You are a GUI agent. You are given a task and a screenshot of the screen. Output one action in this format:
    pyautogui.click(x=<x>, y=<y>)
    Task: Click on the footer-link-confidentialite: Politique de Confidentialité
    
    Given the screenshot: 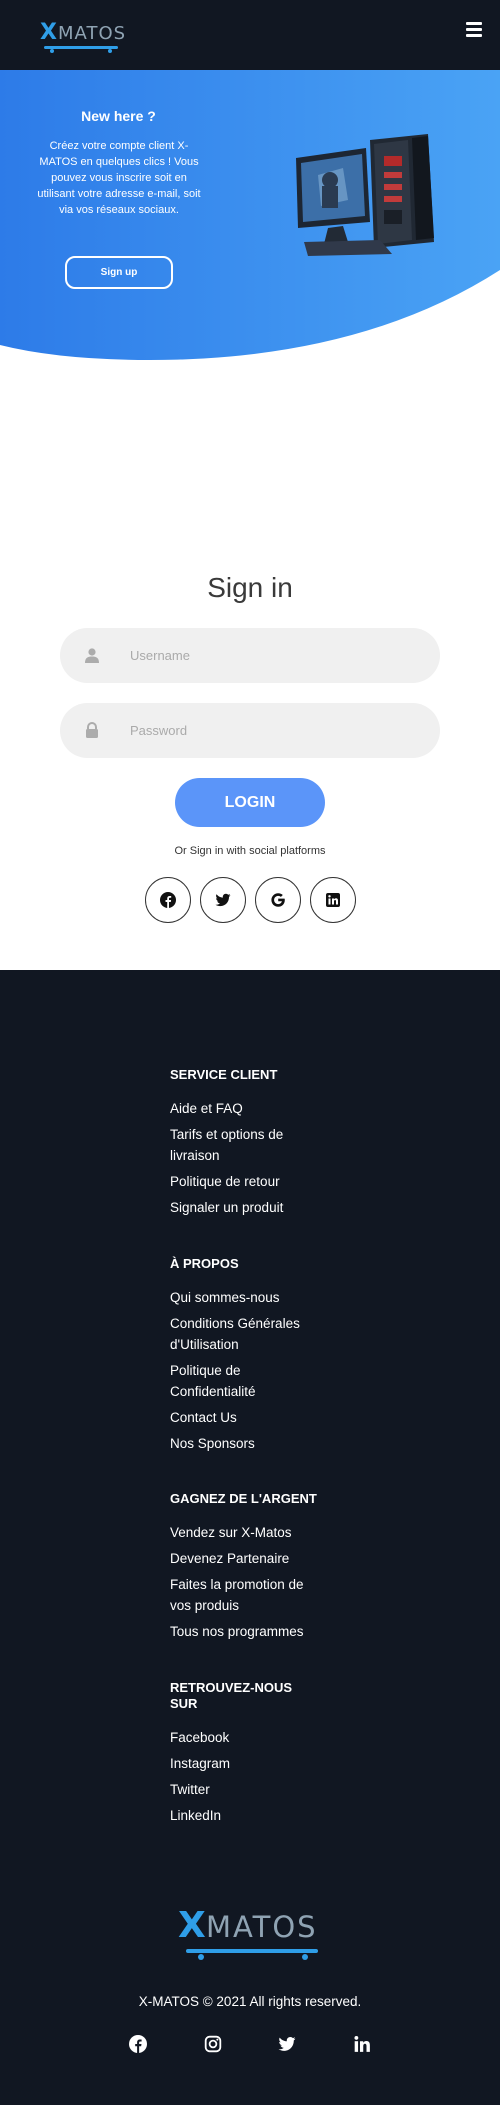 What is the action you would take?
    pyautogui.click(x=245, y=1381)
    